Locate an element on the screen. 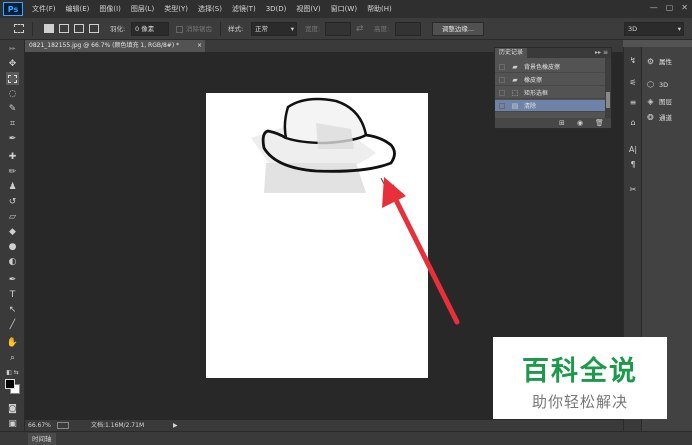  history-item: ⬚ 矩形选框 is located at coordinates (550, 93).